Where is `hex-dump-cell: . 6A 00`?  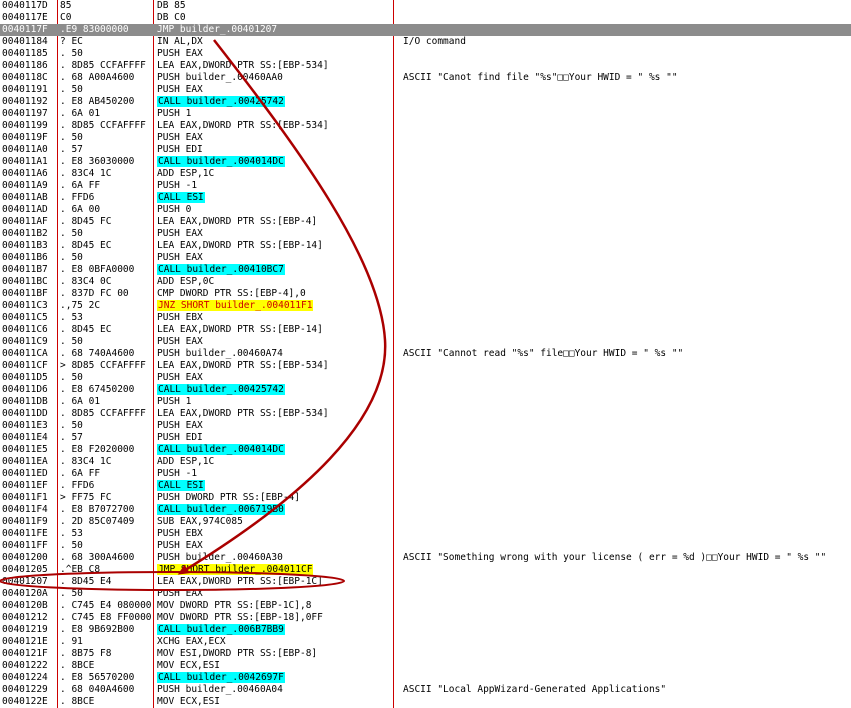
hex-dump-cell: . 6A 00 is located at coordinates (80, 209).